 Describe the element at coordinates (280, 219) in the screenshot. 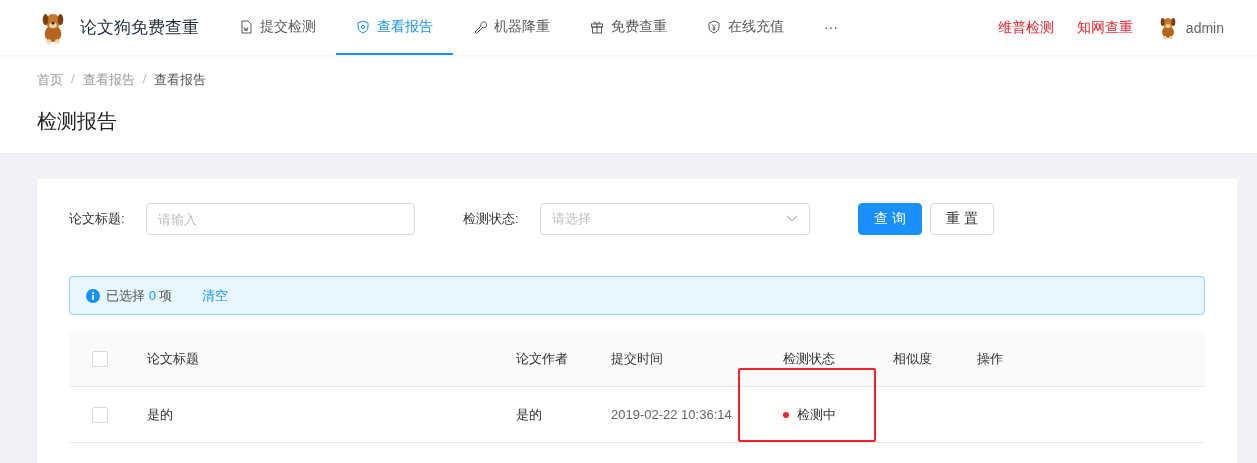

I see `input-field: 请输入` at that location.